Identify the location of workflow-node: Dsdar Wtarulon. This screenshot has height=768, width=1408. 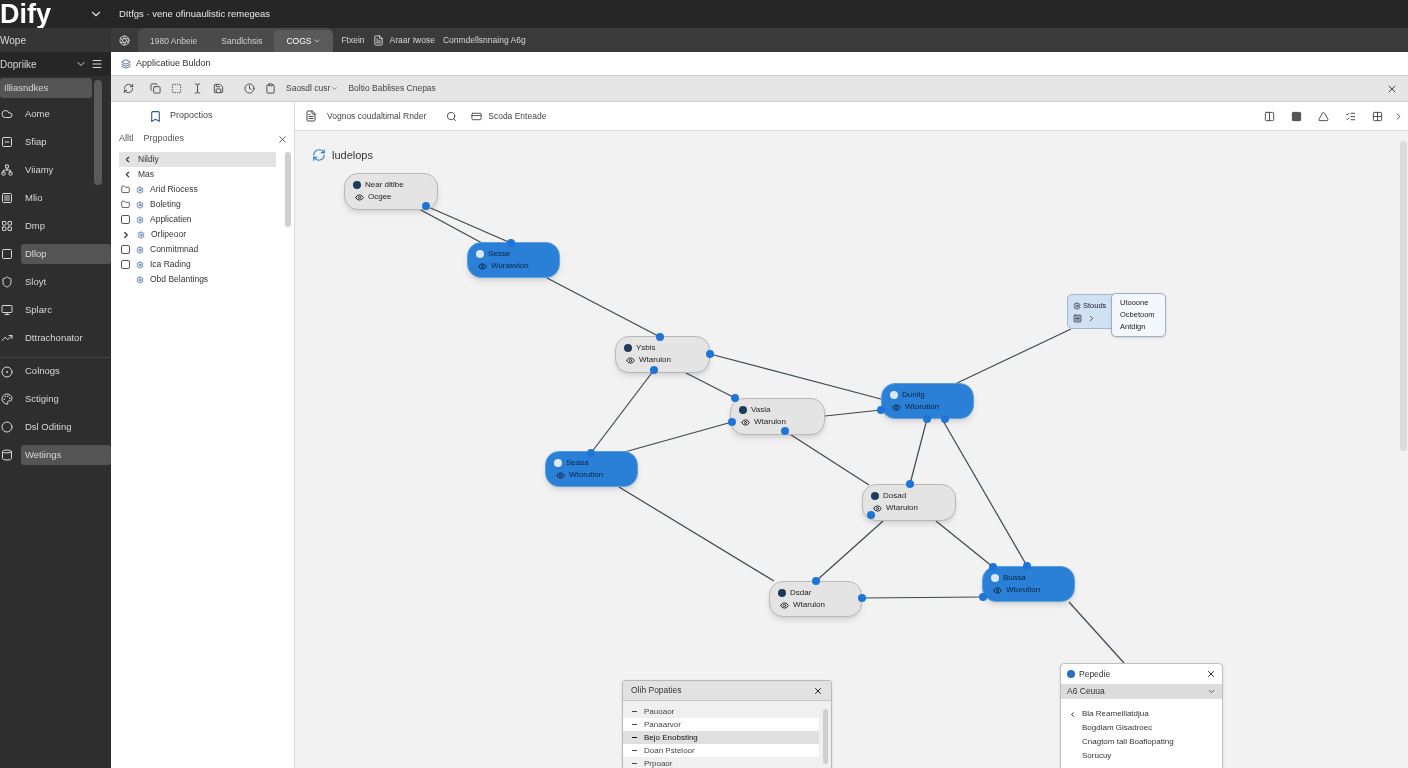
(815, 599).